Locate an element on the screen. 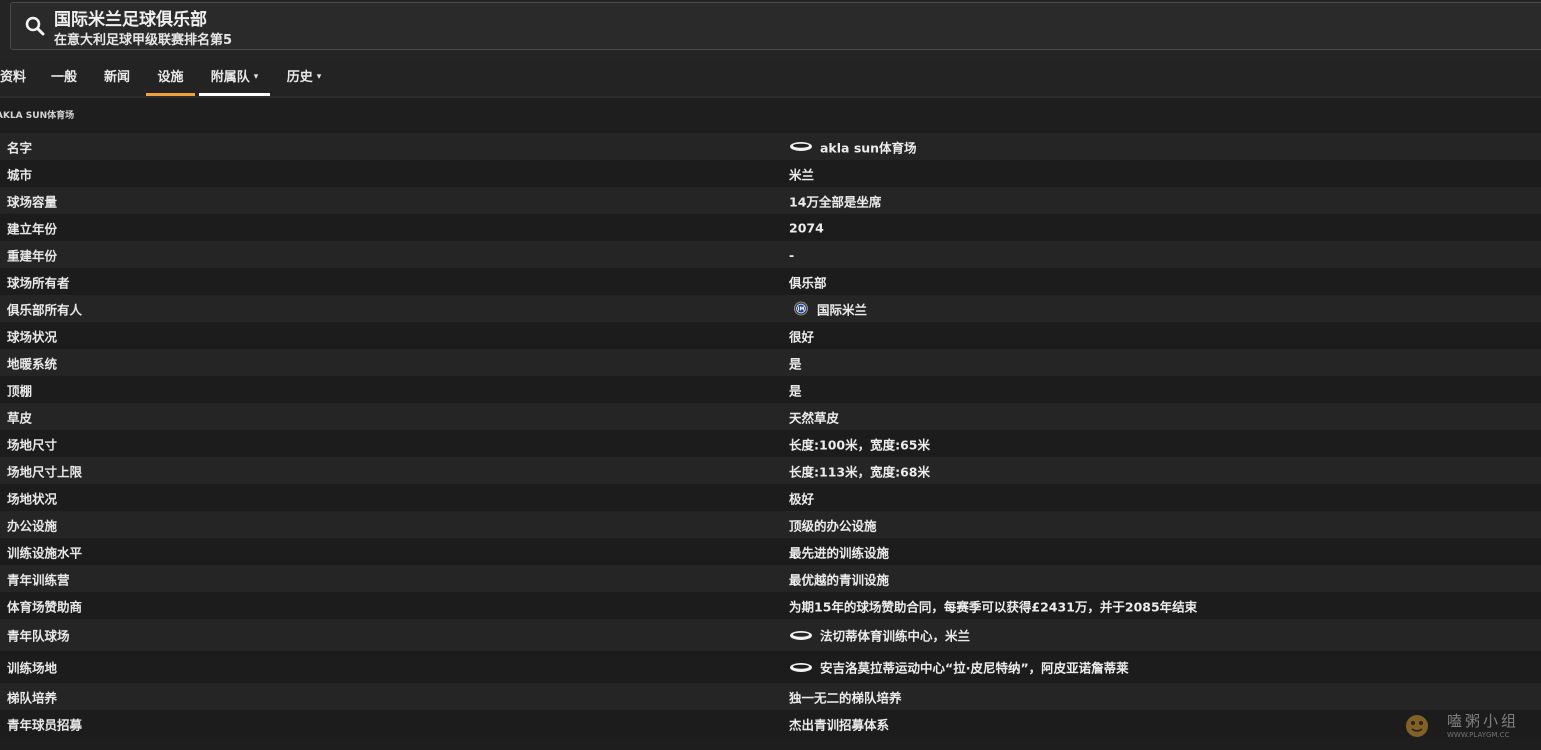 The width and height of the screenshot is (1541, 750). tab-history-label: 历史 is located at coordinates (299, 77).